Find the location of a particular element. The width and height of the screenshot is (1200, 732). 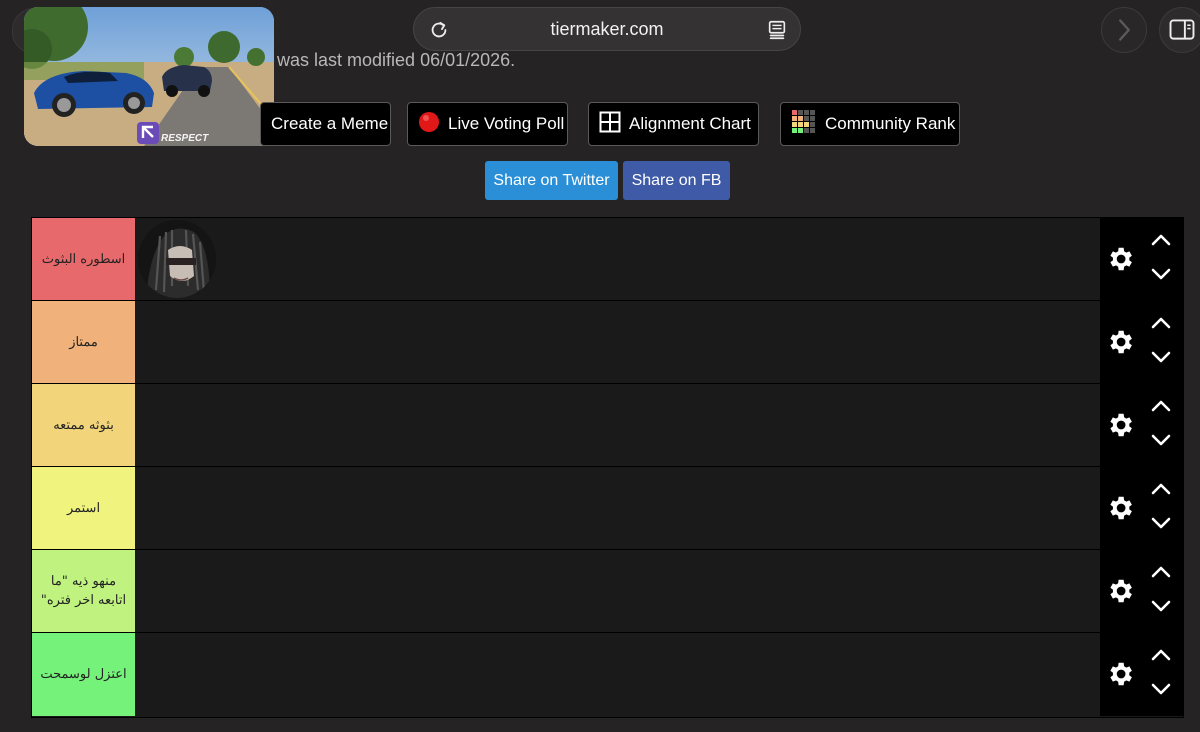

community-rank-label: Community Rank is located at coordinates (890, 123).